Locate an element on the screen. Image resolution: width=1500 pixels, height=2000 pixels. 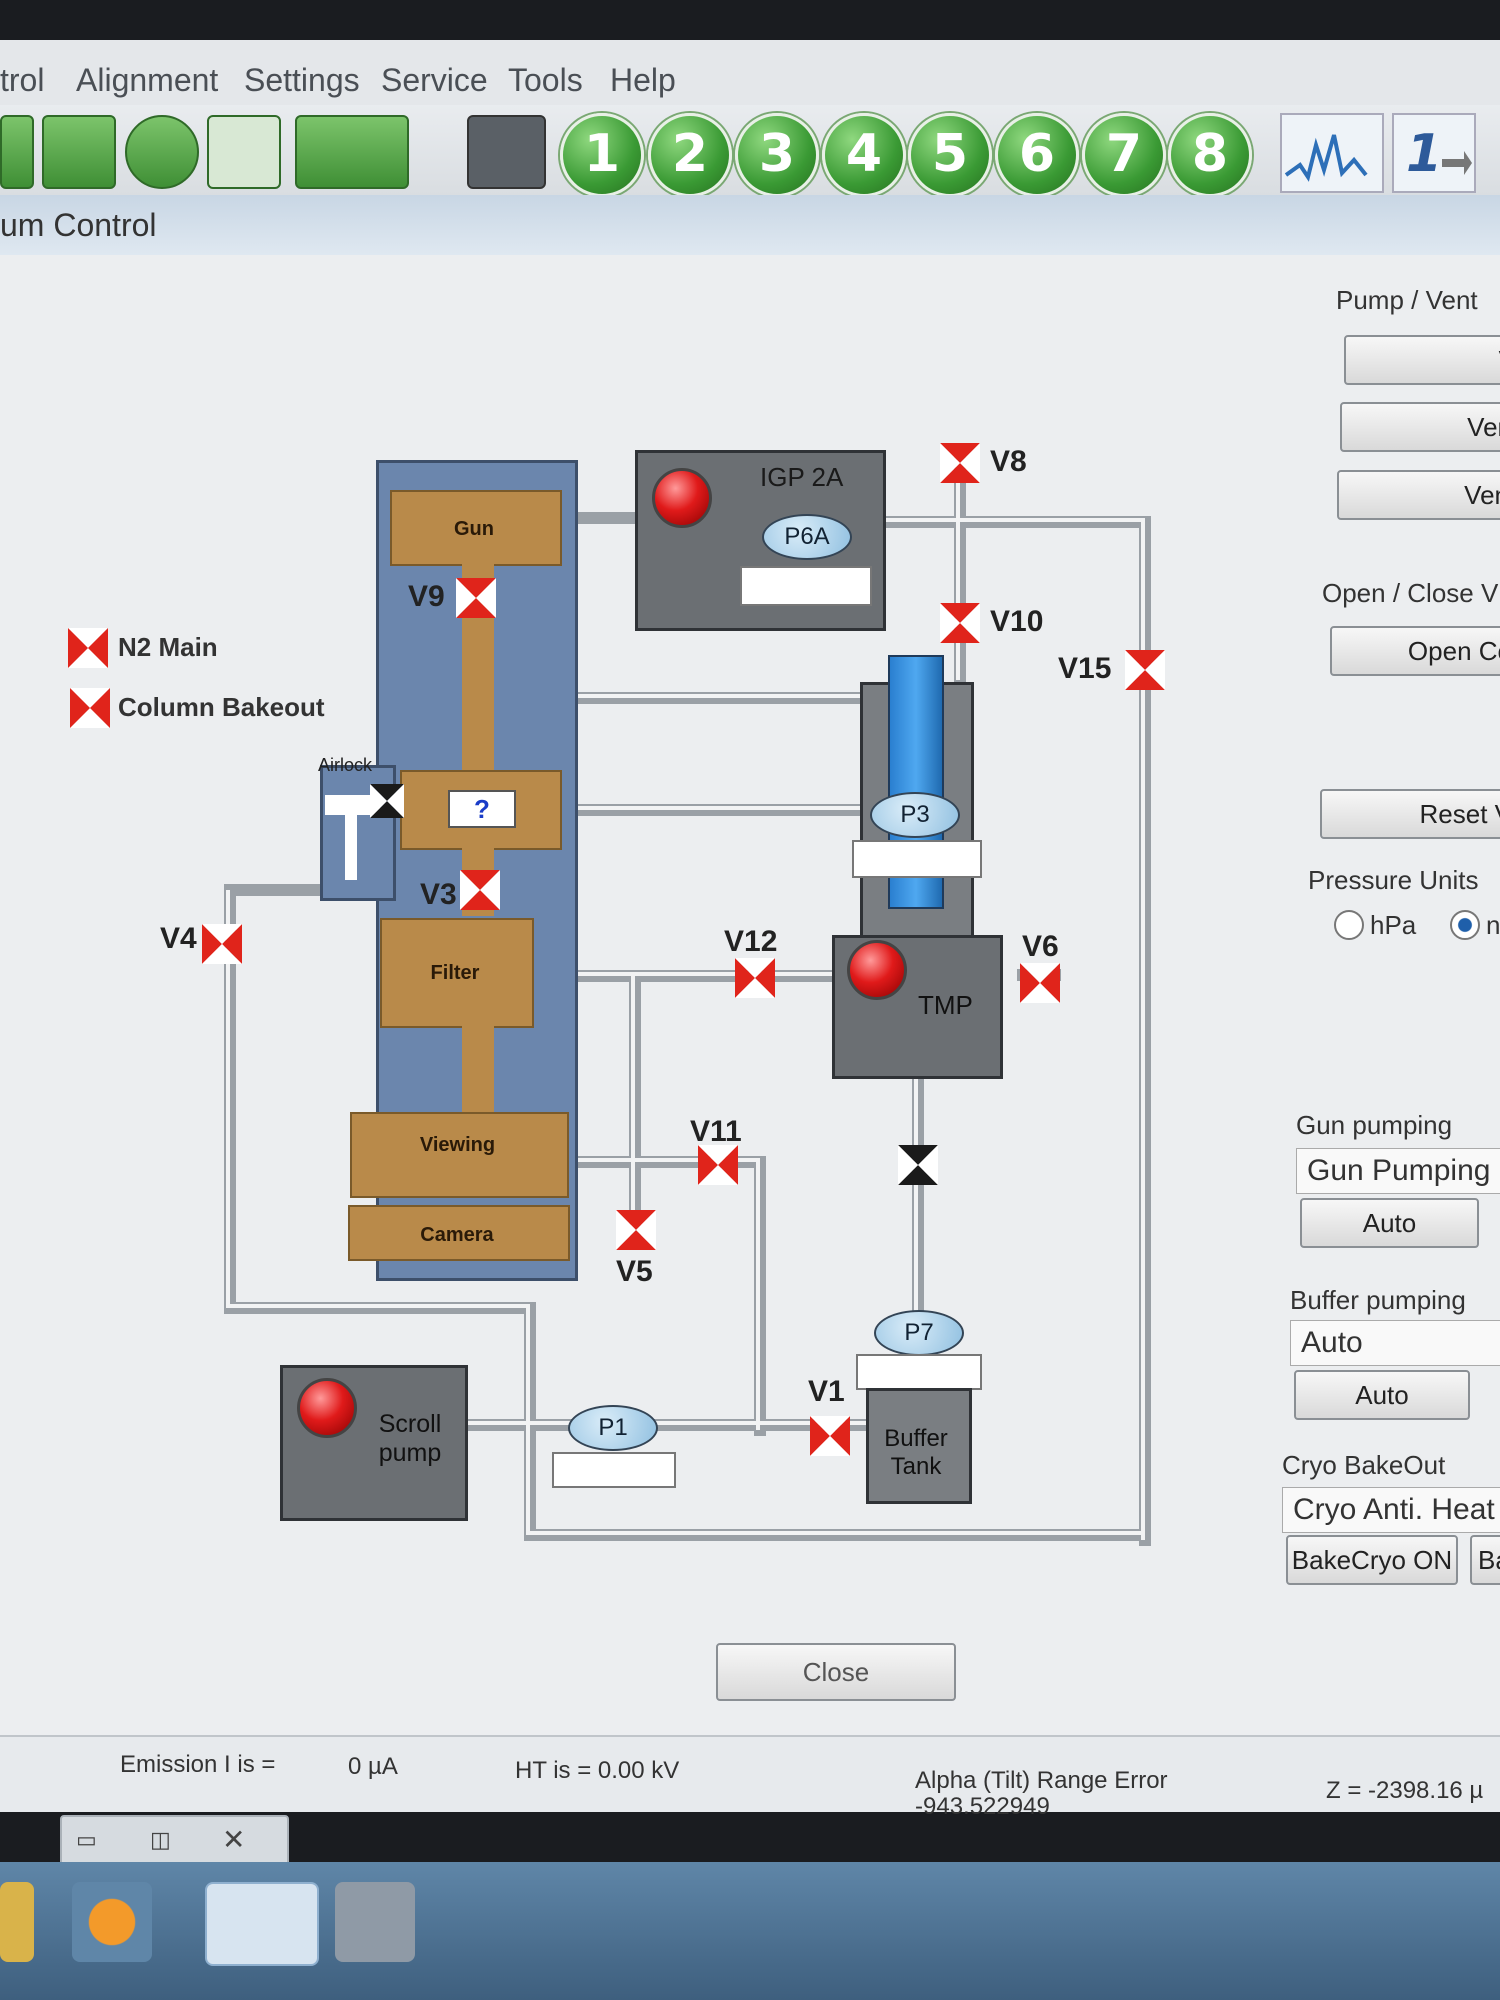
airlock-stem is located at coordinates (351, 845).